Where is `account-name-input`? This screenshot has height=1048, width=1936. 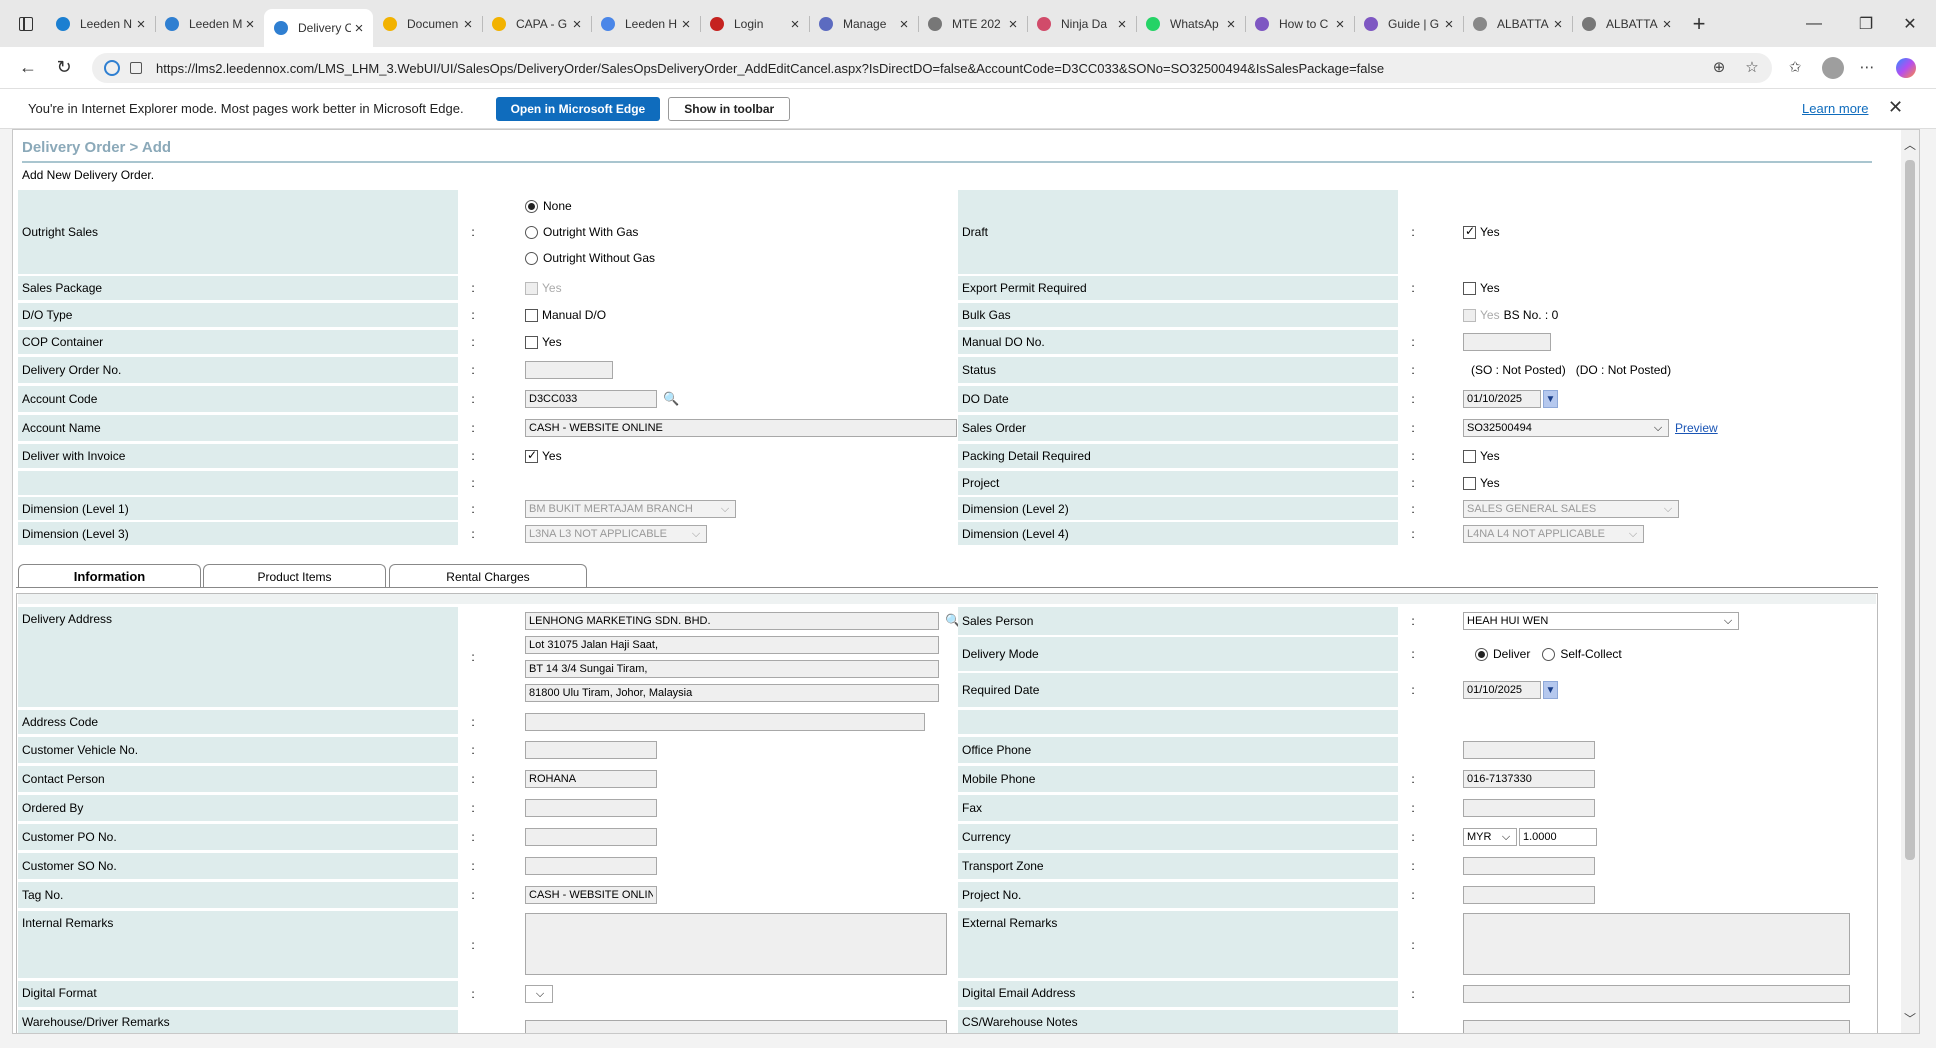 account-name-input is located at coordinates (741, 428).